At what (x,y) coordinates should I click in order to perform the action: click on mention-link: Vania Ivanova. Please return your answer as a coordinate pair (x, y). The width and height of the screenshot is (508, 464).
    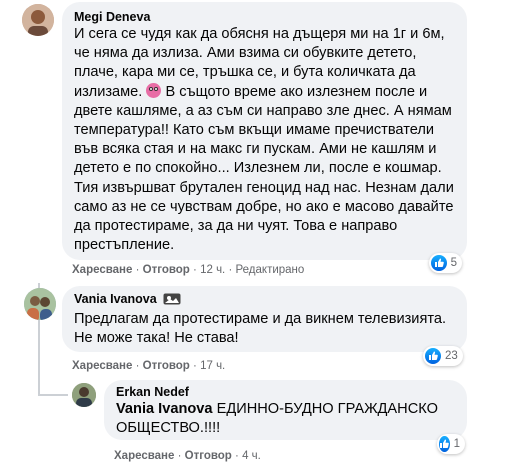
    Looking at the image, I should click on (164, 409).